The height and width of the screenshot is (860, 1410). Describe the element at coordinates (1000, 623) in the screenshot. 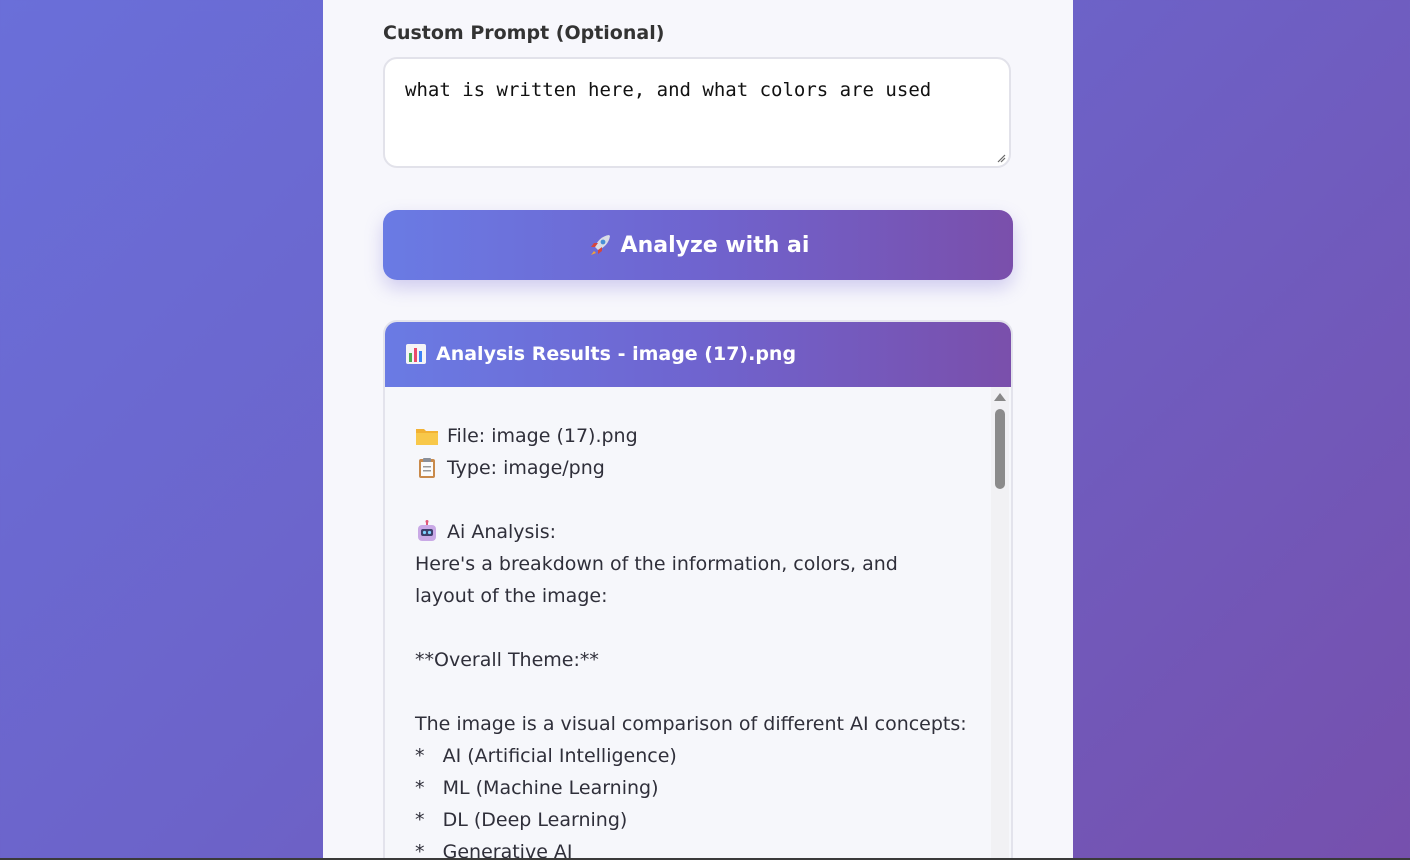

I see `results-scrollbar` at that location.